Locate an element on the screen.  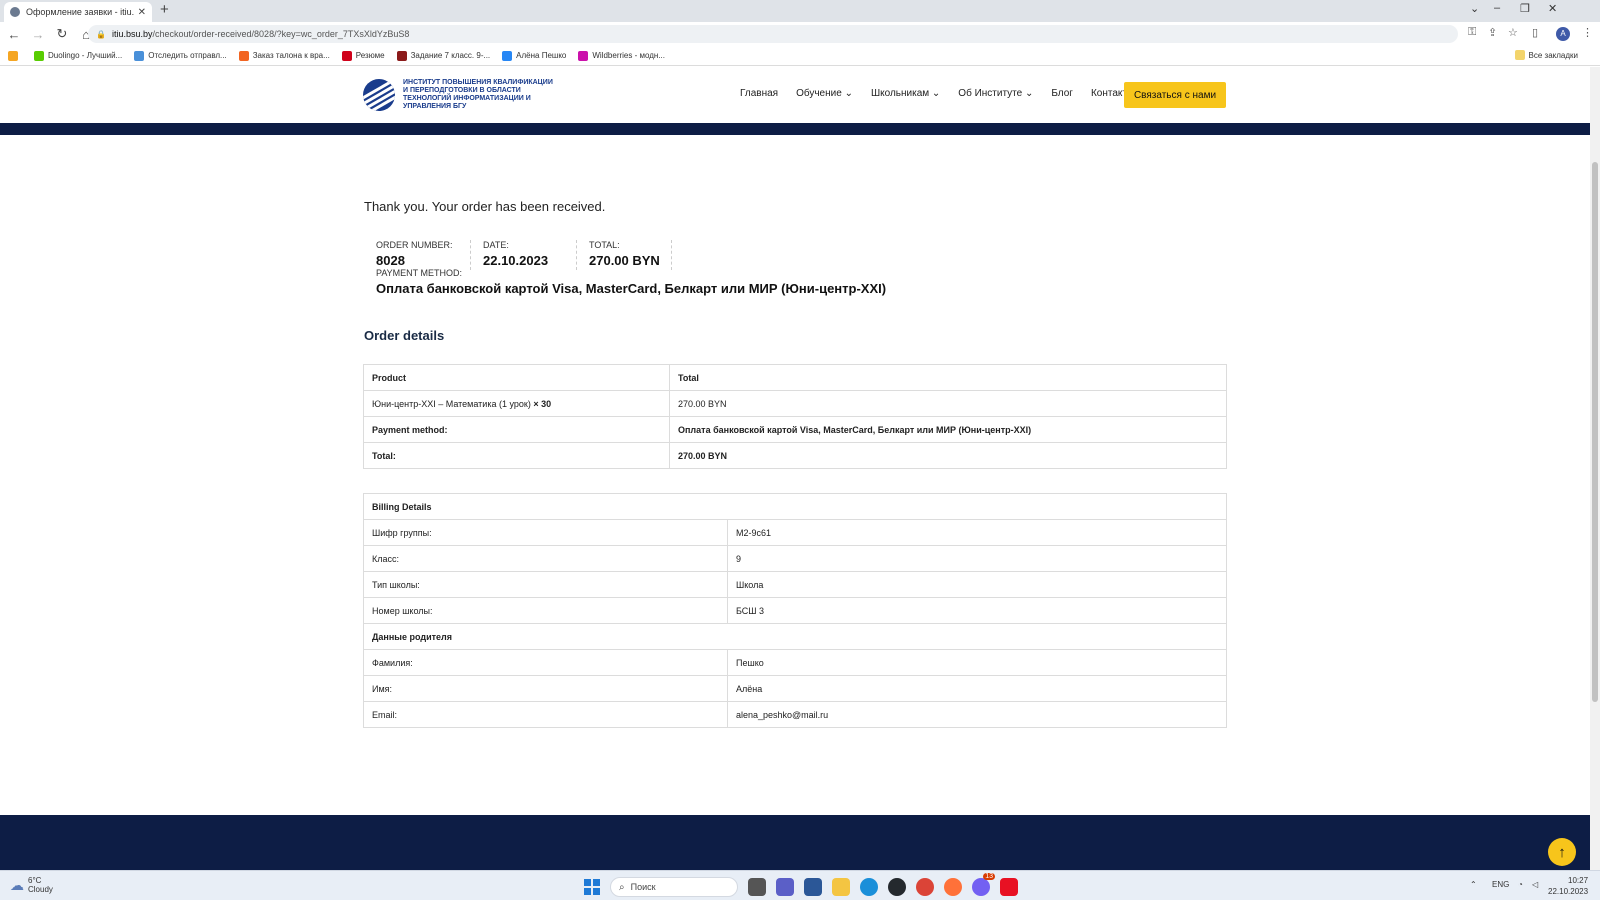
column-header-product: Product is located at coordinates (516, 377).